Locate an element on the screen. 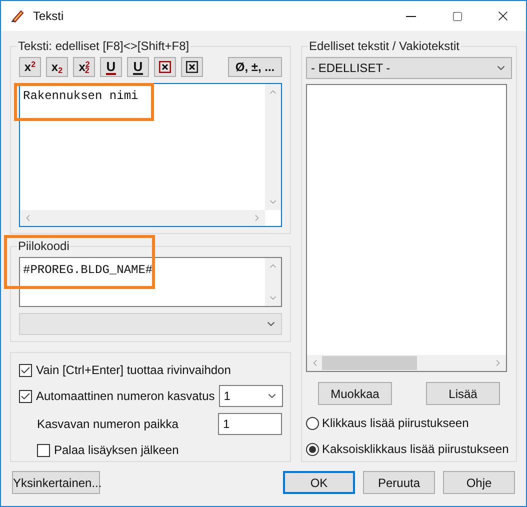 The image size is (527, 507). number-field: 1 is located at coordinates (250, 424).